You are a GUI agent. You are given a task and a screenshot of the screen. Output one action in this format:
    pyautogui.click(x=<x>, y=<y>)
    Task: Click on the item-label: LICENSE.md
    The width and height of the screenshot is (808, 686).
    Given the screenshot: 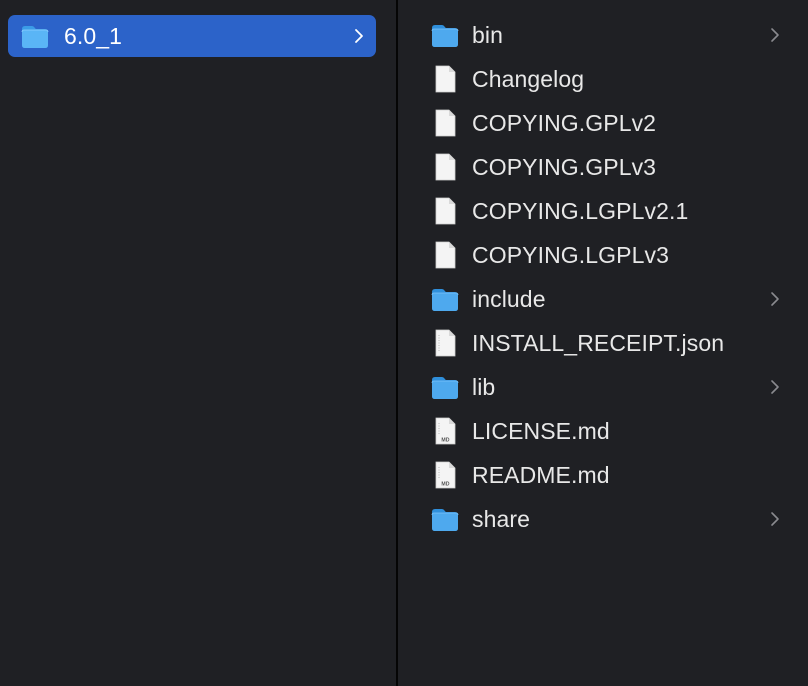 What is the action you would take?
    pyautogui.click(x=541, y=430)
    